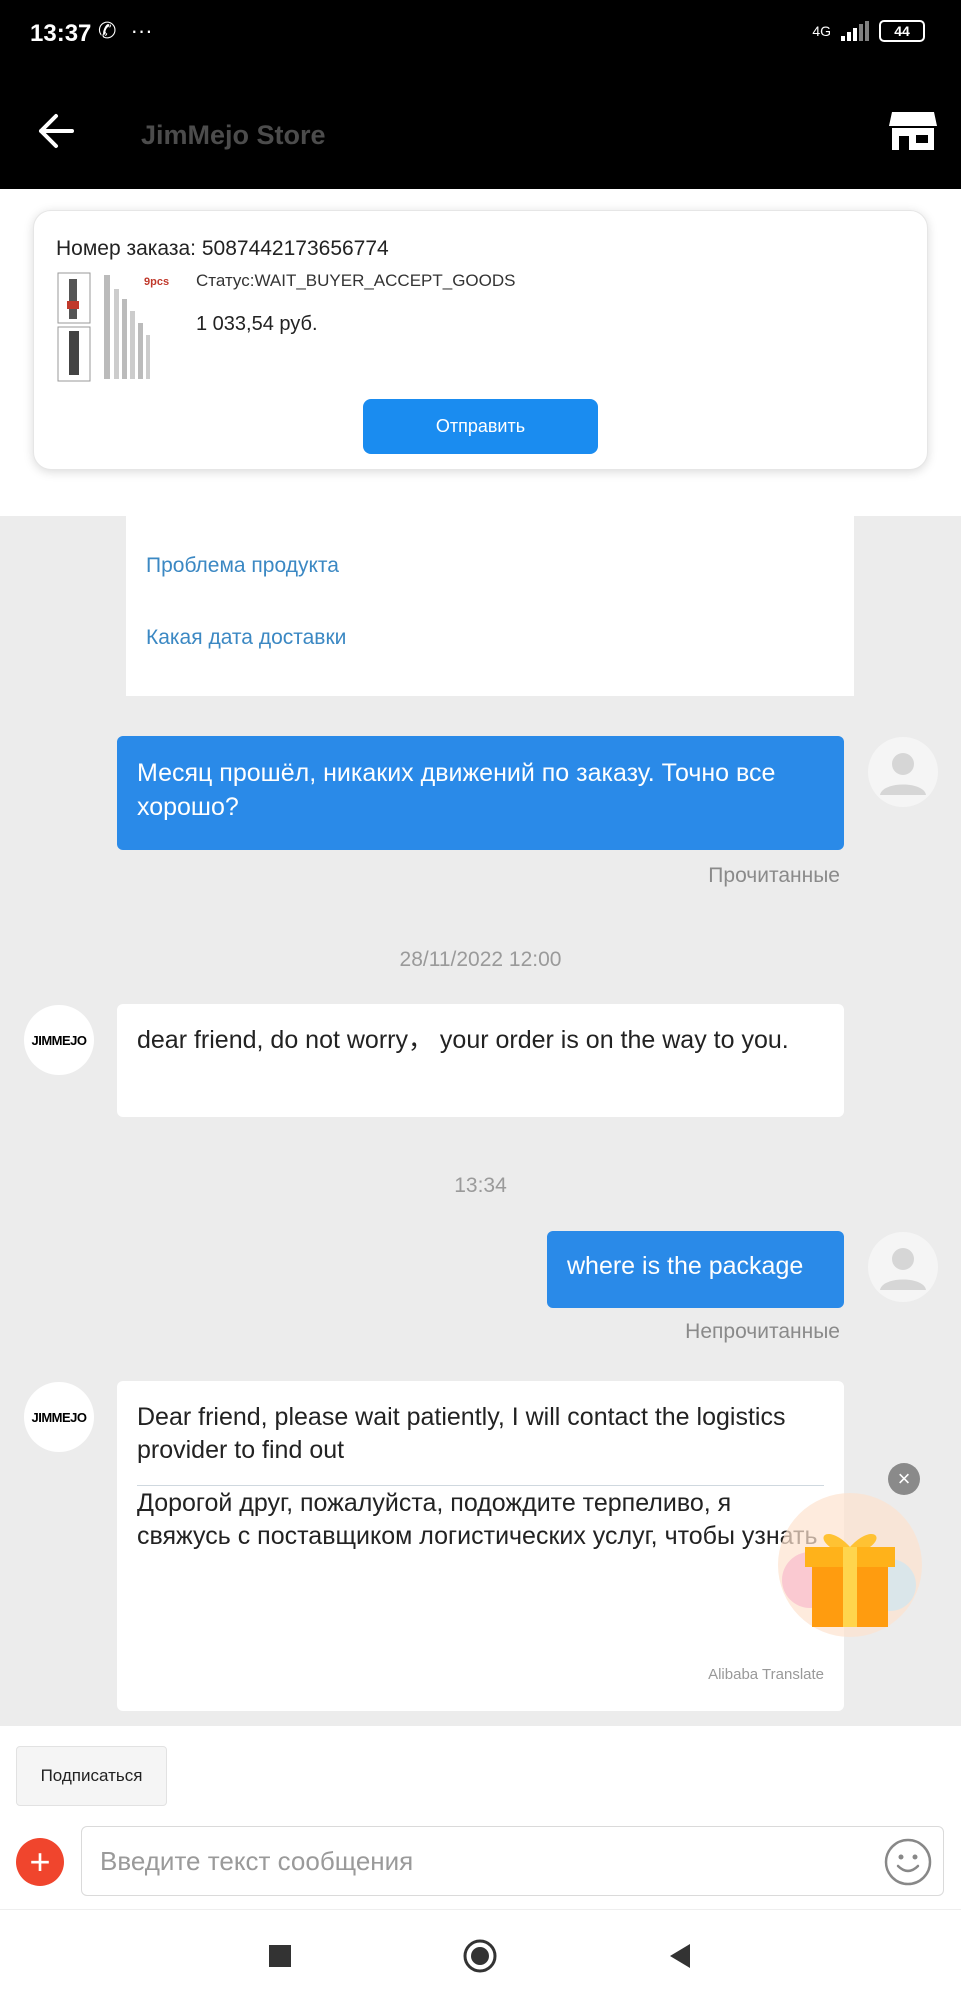 The width and height of the screenshot is (961, 2000). Describe the element at coordinates (762, 1331) in the screenshot. I see `unread-status: Непрочитанные` at that location.